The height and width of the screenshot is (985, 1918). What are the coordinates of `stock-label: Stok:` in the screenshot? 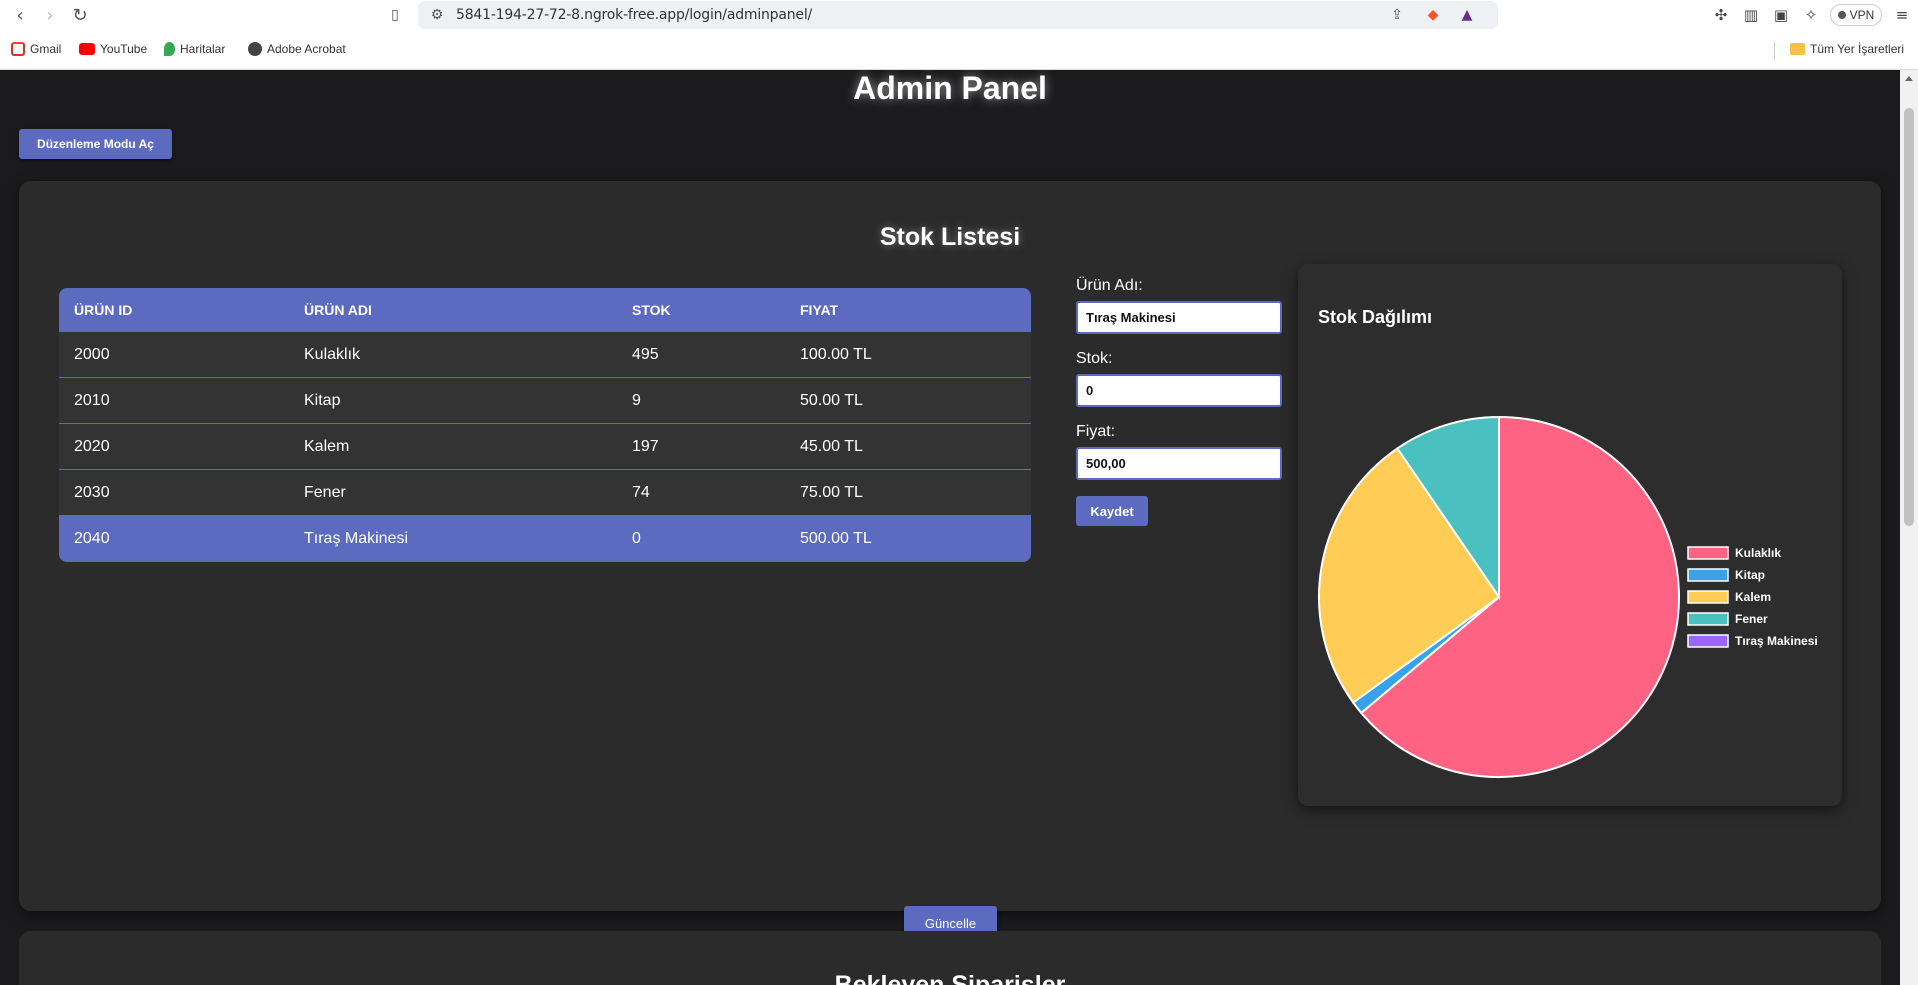 It's located at (1094, 358).